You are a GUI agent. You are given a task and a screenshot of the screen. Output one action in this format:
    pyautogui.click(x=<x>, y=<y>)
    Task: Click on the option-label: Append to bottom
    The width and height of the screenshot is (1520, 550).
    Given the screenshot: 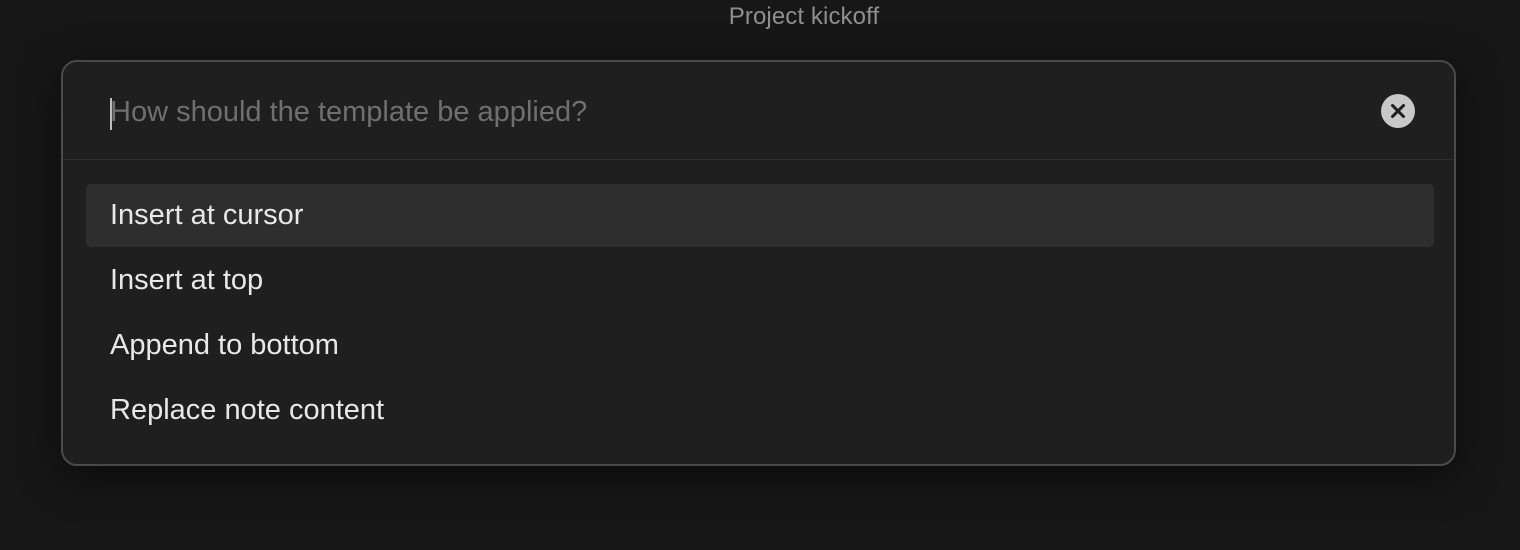 What is the action you would take?
    pyautogui.click(x=224, y=345)
    